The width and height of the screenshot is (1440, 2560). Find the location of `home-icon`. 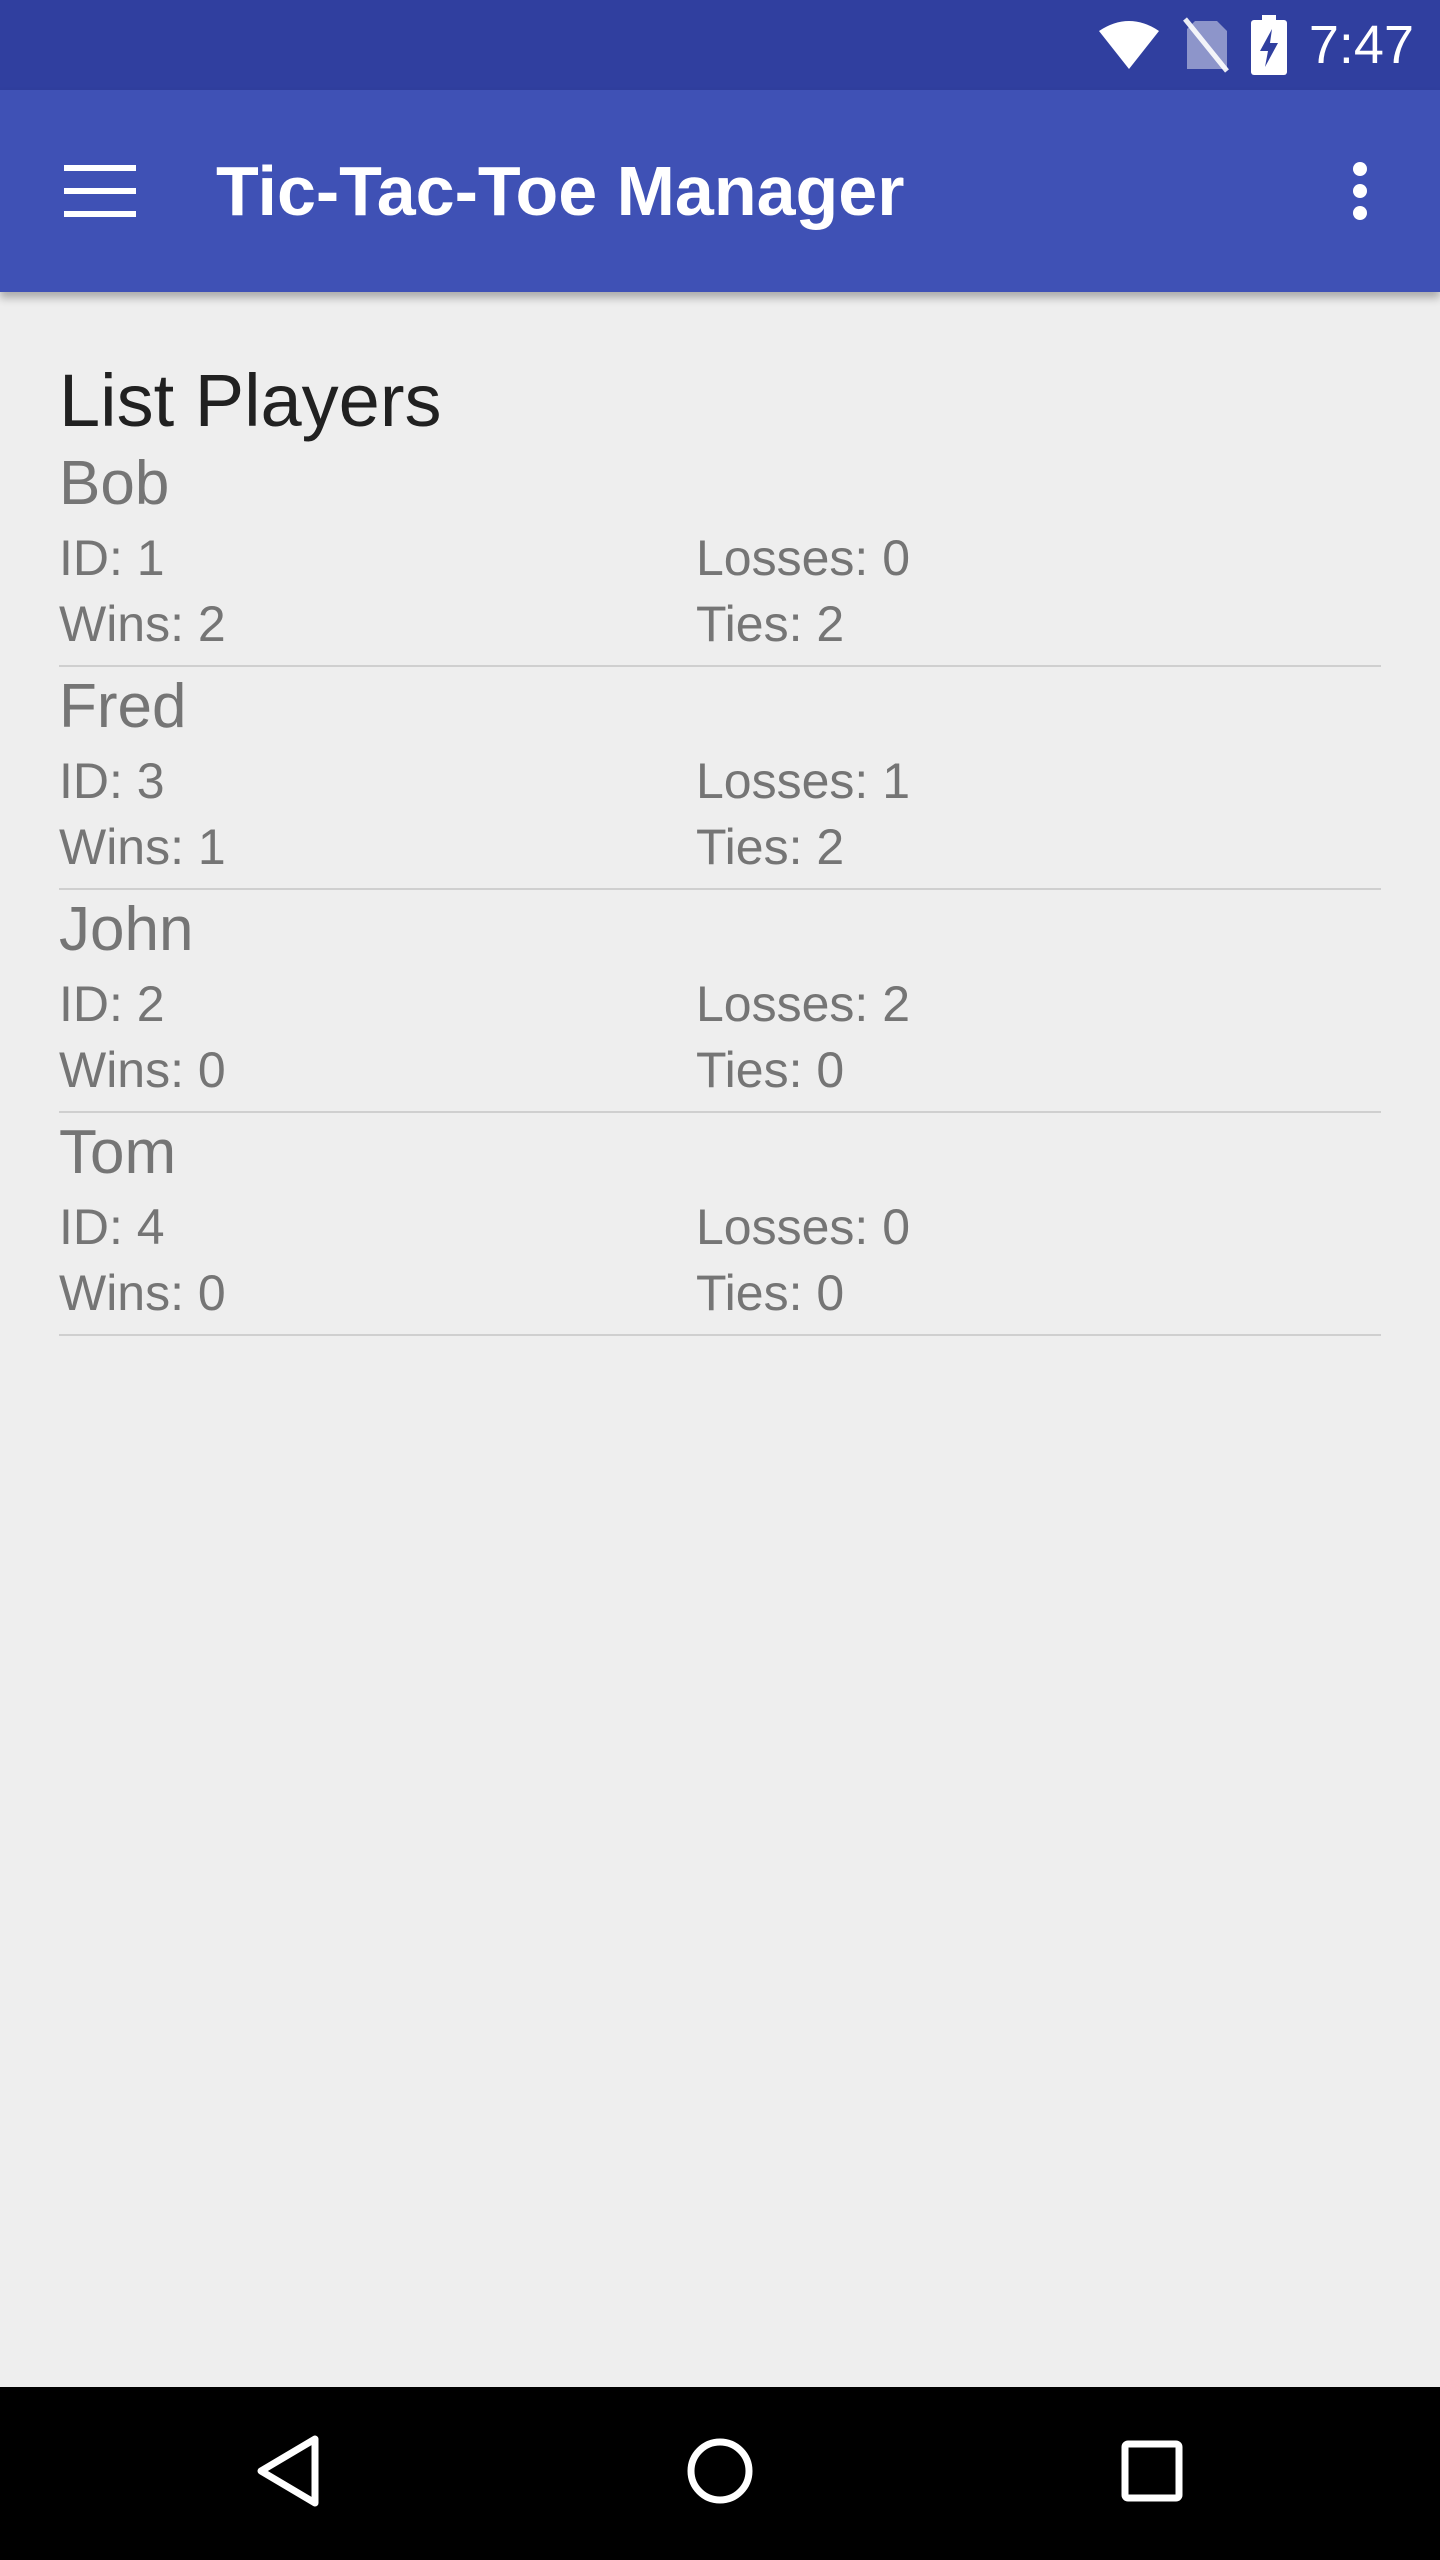

home-icon is located at coordinates (720, 2473).